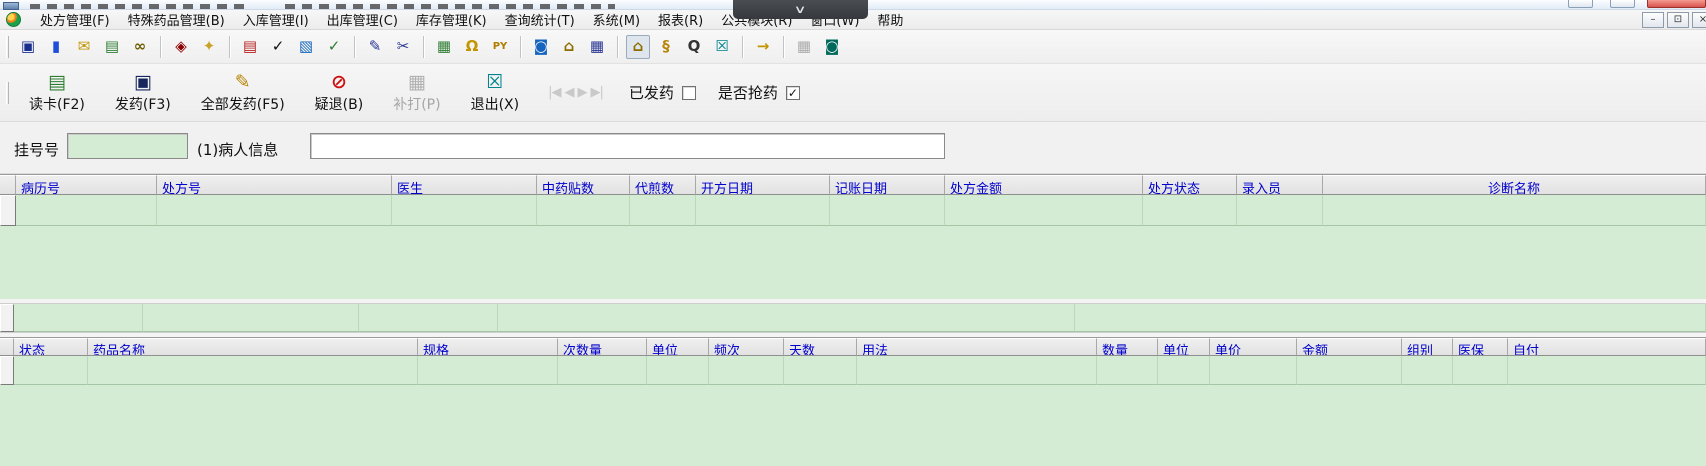 Image resolution: width=1706 pixels, height=466 pixels. Describe the element at coordinates (444, 47) in the screenshot. I see `calculator-icon: ▦` at that location.